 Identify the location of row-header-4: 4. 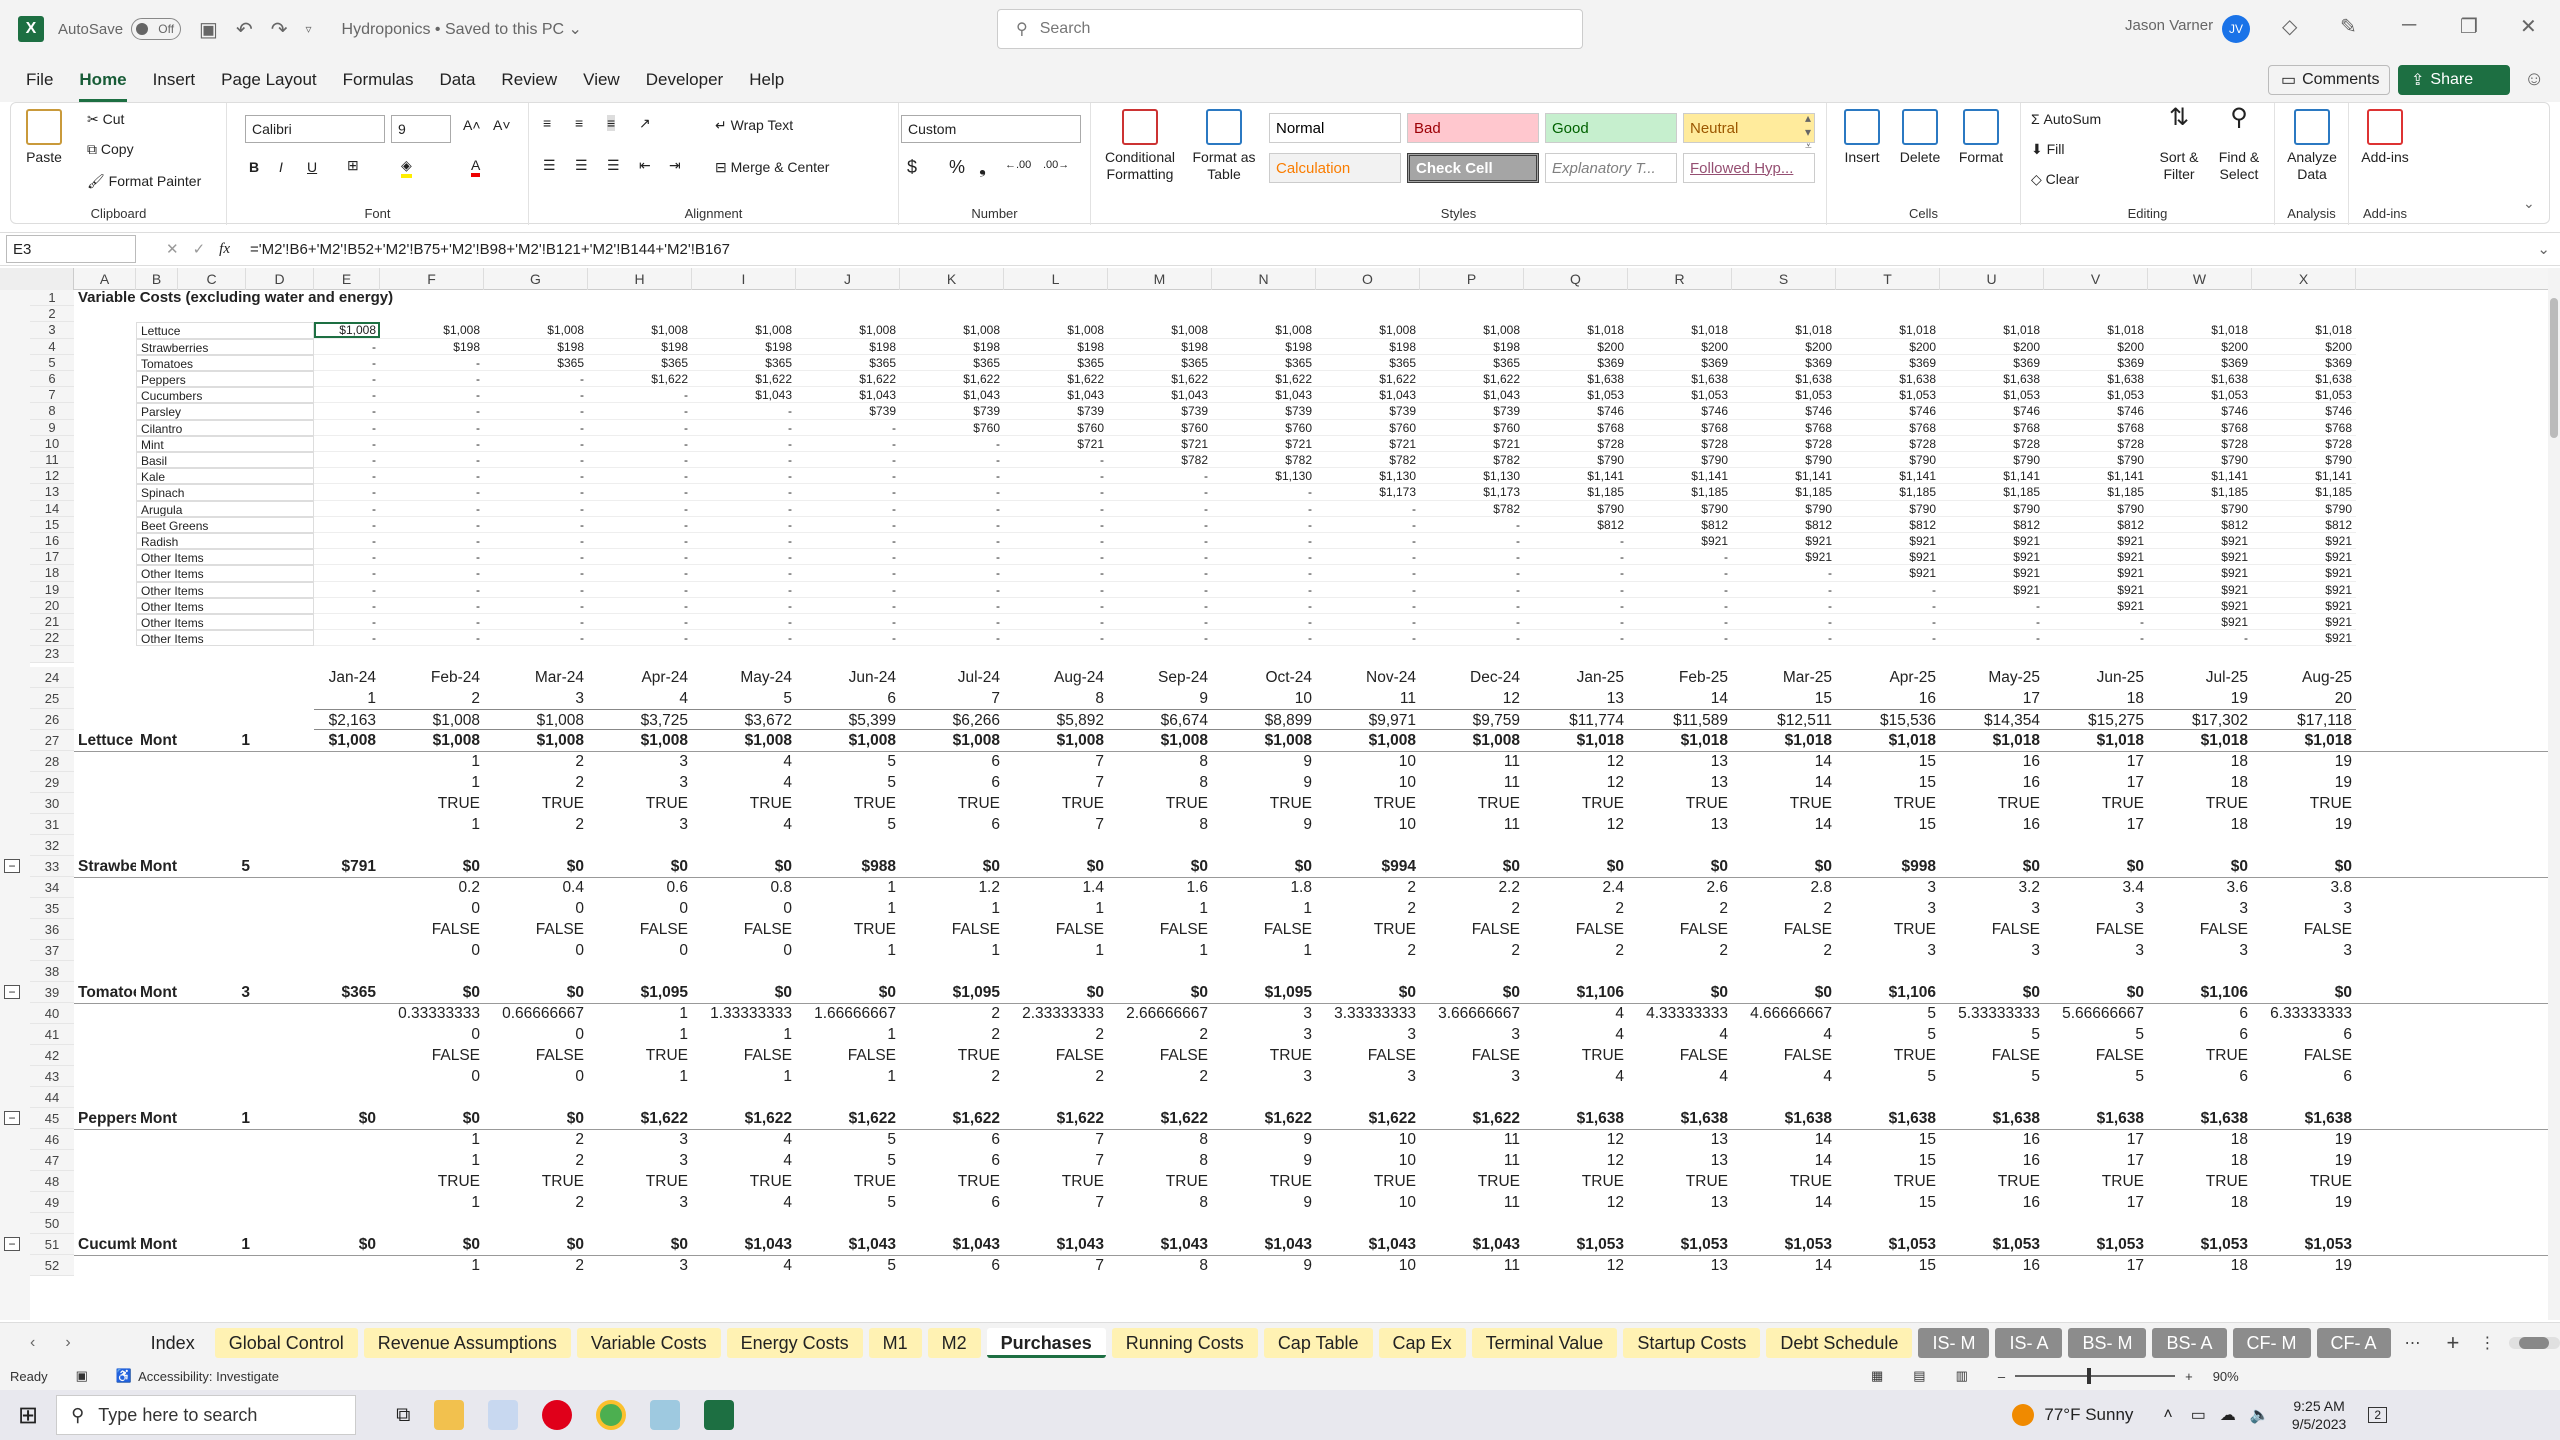
(52, 346).